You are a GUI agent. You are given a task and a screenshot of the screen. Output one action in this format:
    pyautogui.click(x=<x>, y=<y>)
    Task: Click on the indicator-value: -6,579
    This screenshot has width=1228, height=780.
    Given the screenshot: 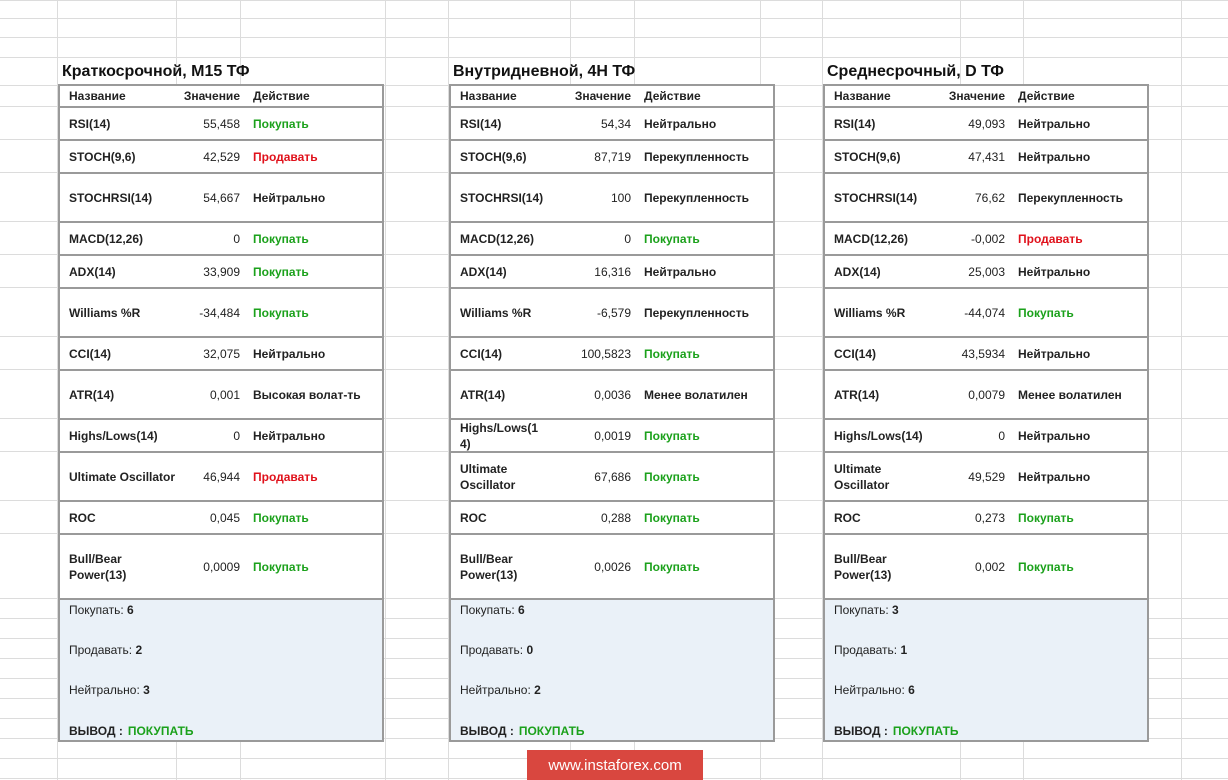 What is the action you would take?
    pyautogui.click(x=613, y=312)
    